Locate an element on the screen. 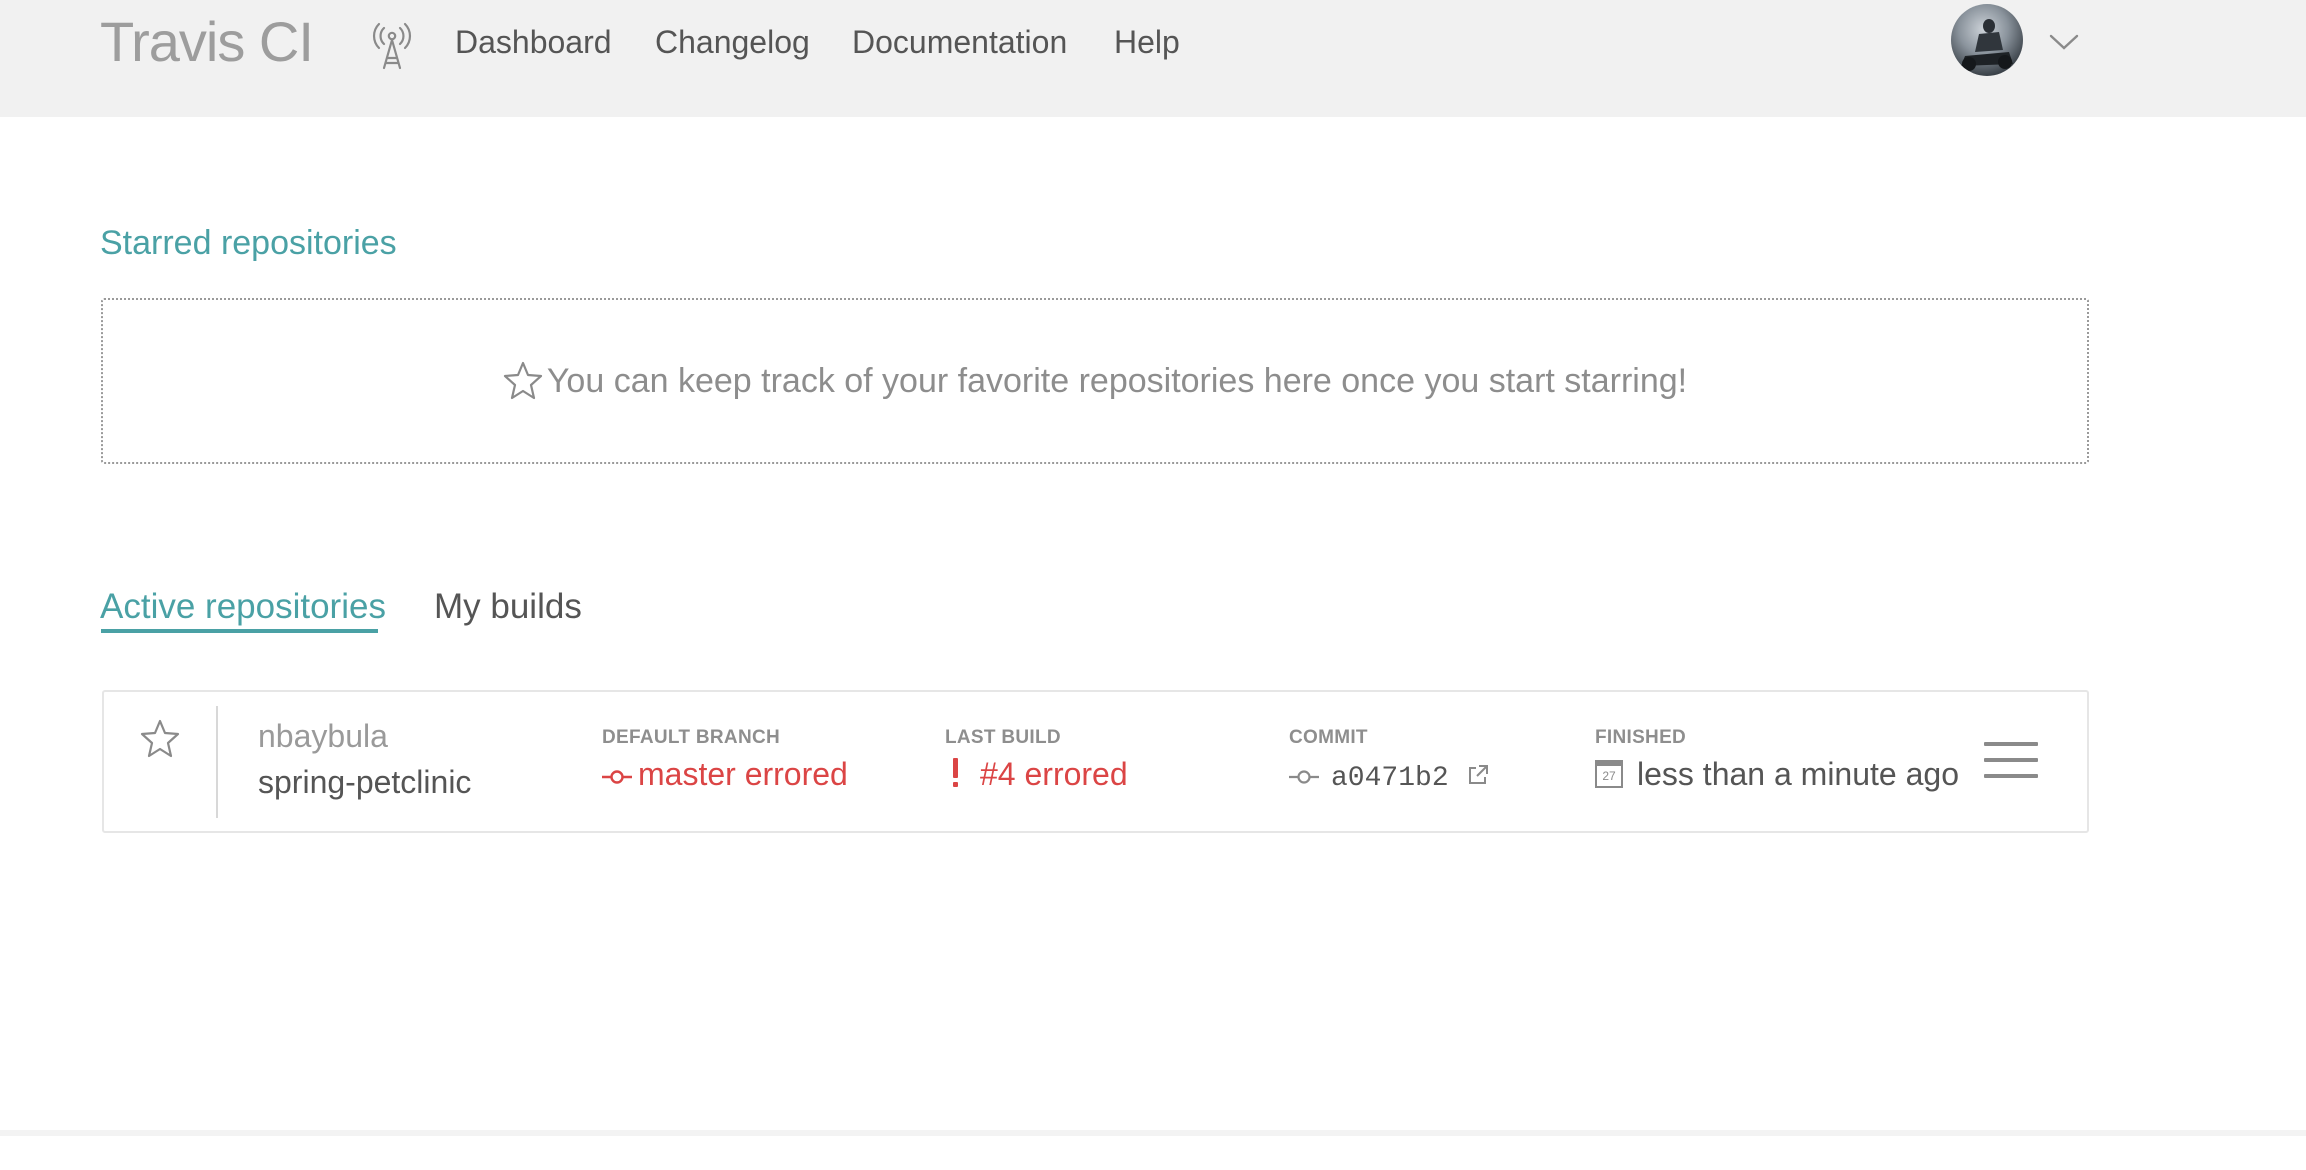 The image size is (2306, 1170). branch-commit-icon is located at coordinates (617, 777).